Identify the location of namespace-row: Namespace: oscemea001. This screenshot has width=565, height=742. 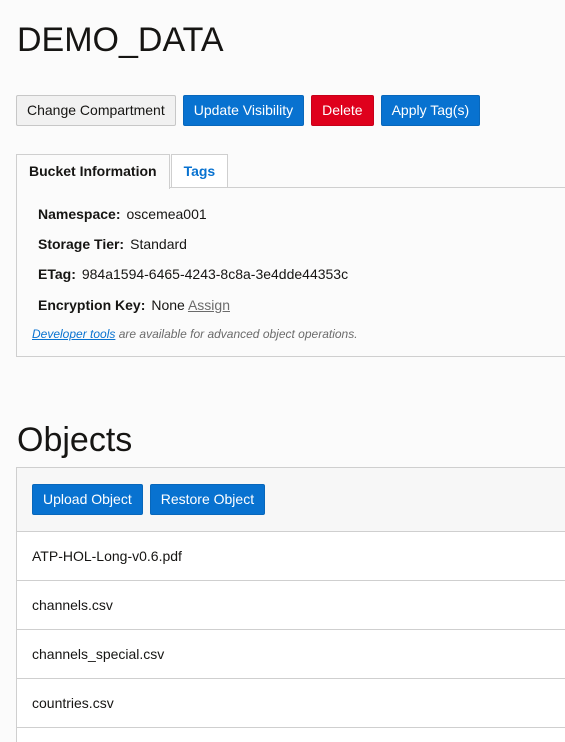
(122, 214).